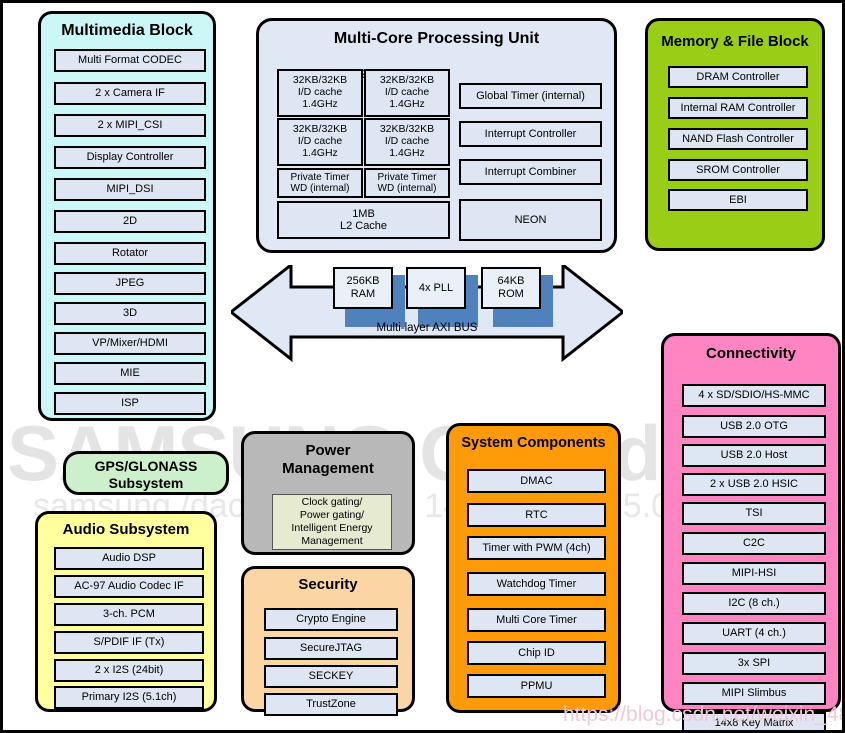 The width and height of the screenshot is (845, 733). I want to click on axi-box-64kb-rom: 64KB ROM, so click(511, 288).